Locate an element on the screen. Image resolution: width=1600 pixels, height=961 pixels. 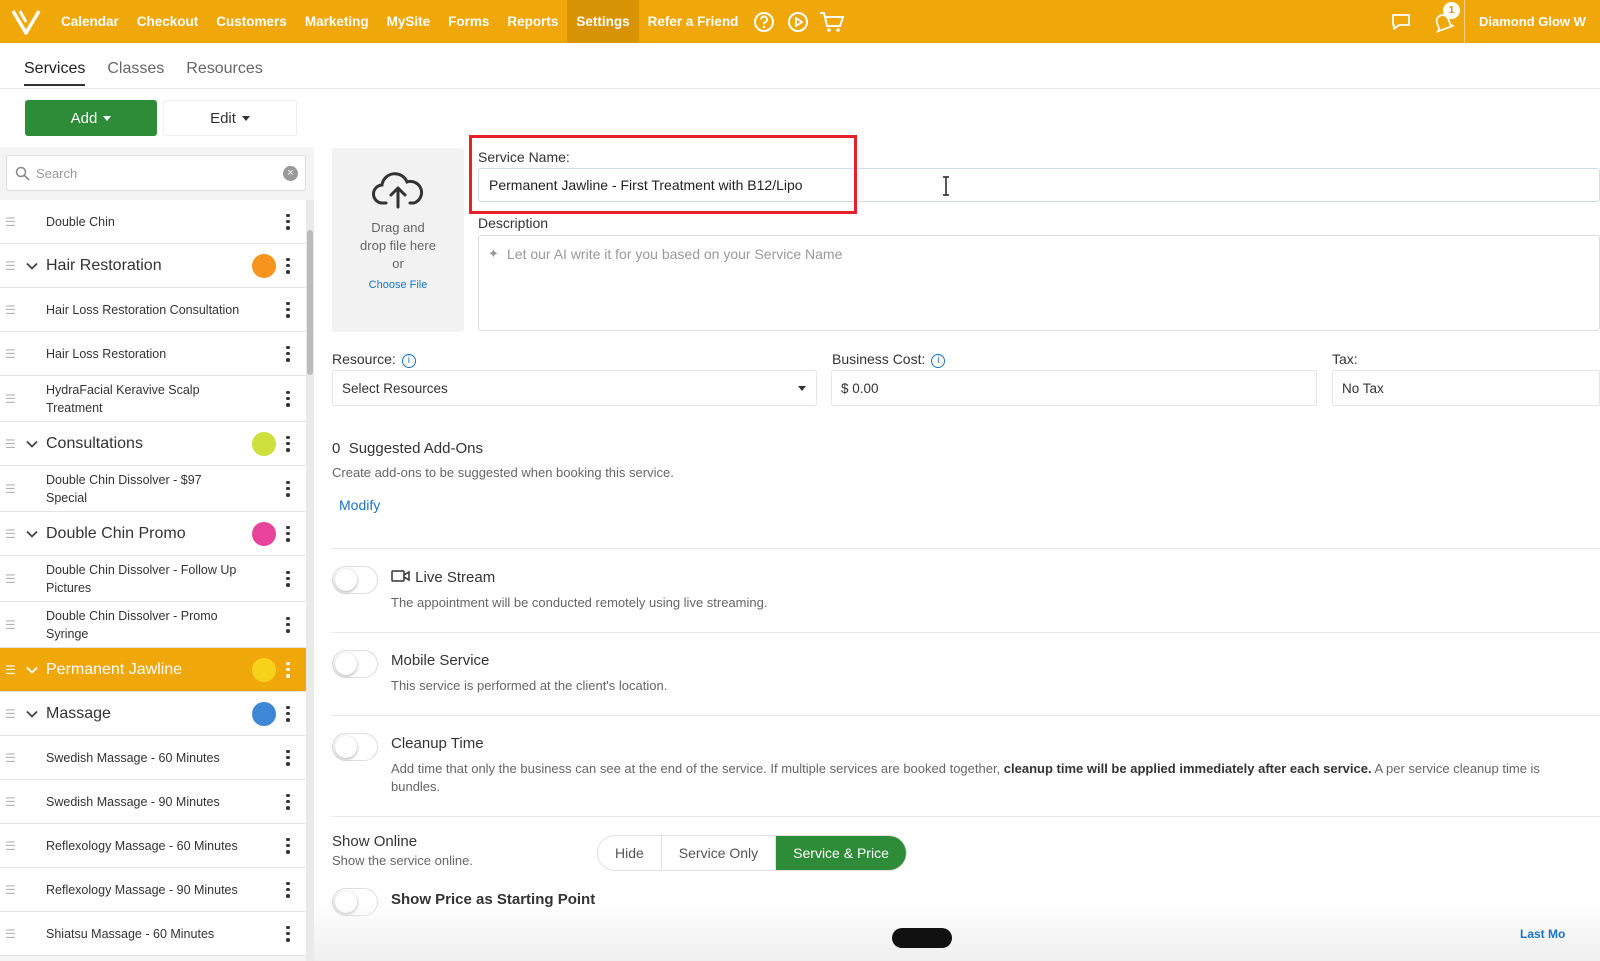
clear-search-icon: × is located at coordinates (290, 173).